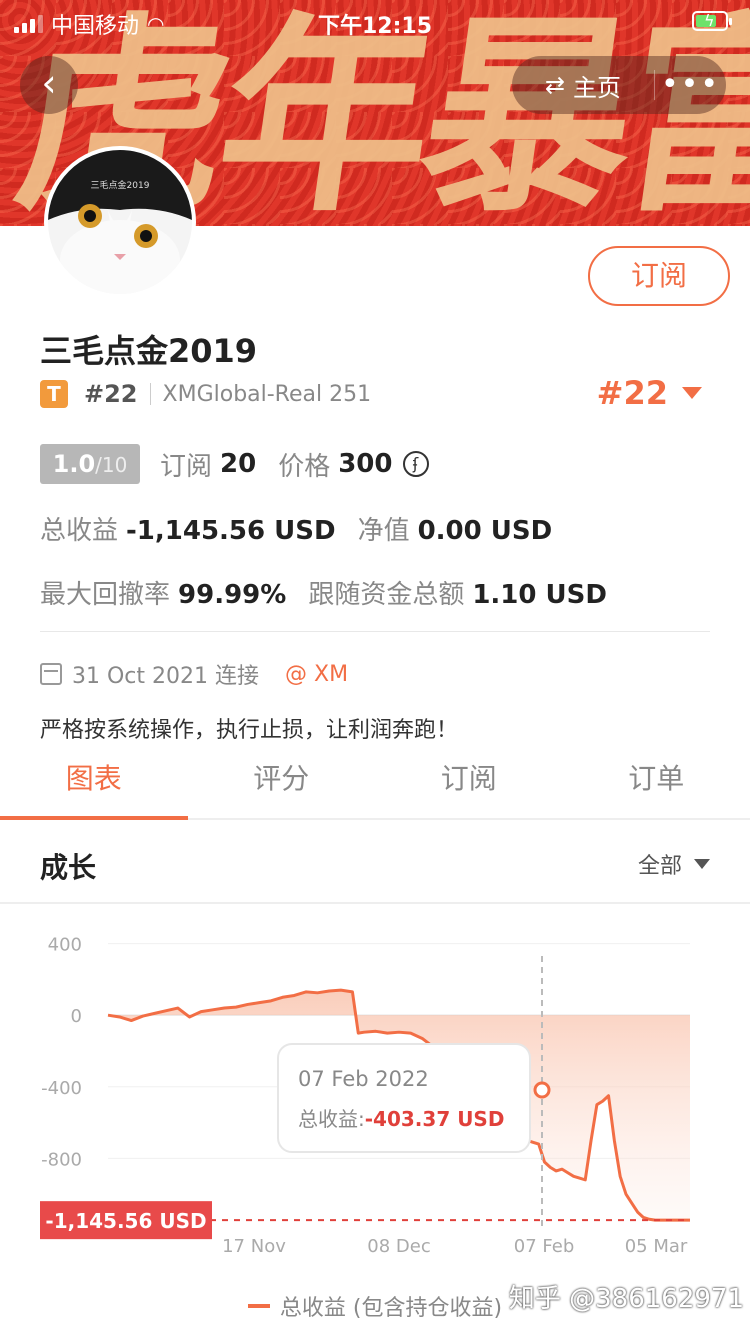 The width and height of the screenshot is (750, 1334). I want to click on y-tick-label: -400, so click(61, 1088).